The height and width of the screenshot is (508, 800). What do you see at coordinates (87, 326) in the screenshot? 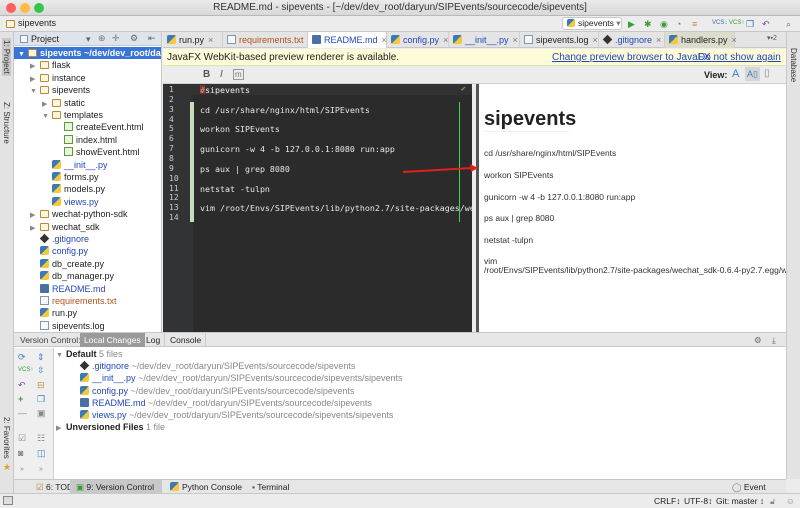
I see `tree-item: sipevents.log` at bounding box center [87, 326].